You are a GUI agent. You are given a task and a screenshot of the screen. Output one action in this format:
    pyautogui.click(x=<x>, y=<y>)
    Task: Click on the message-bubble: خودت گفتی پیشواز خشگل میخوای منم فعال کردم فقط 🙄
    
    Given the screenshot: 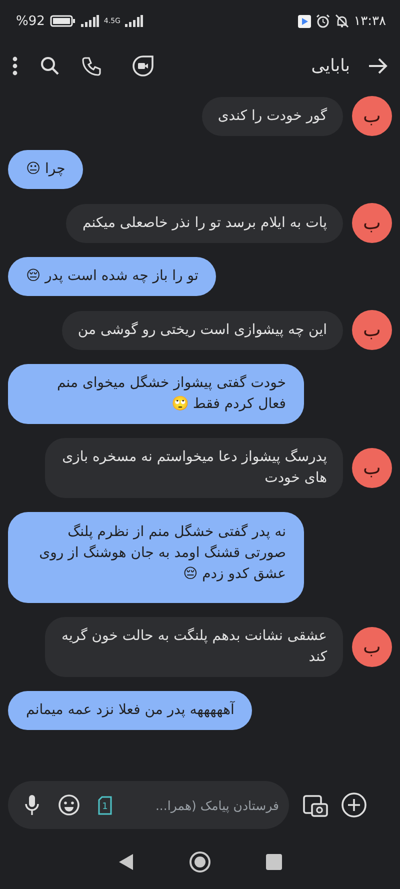 What is the action you would take?
    pyautogui.click(x=156, y=394)
    